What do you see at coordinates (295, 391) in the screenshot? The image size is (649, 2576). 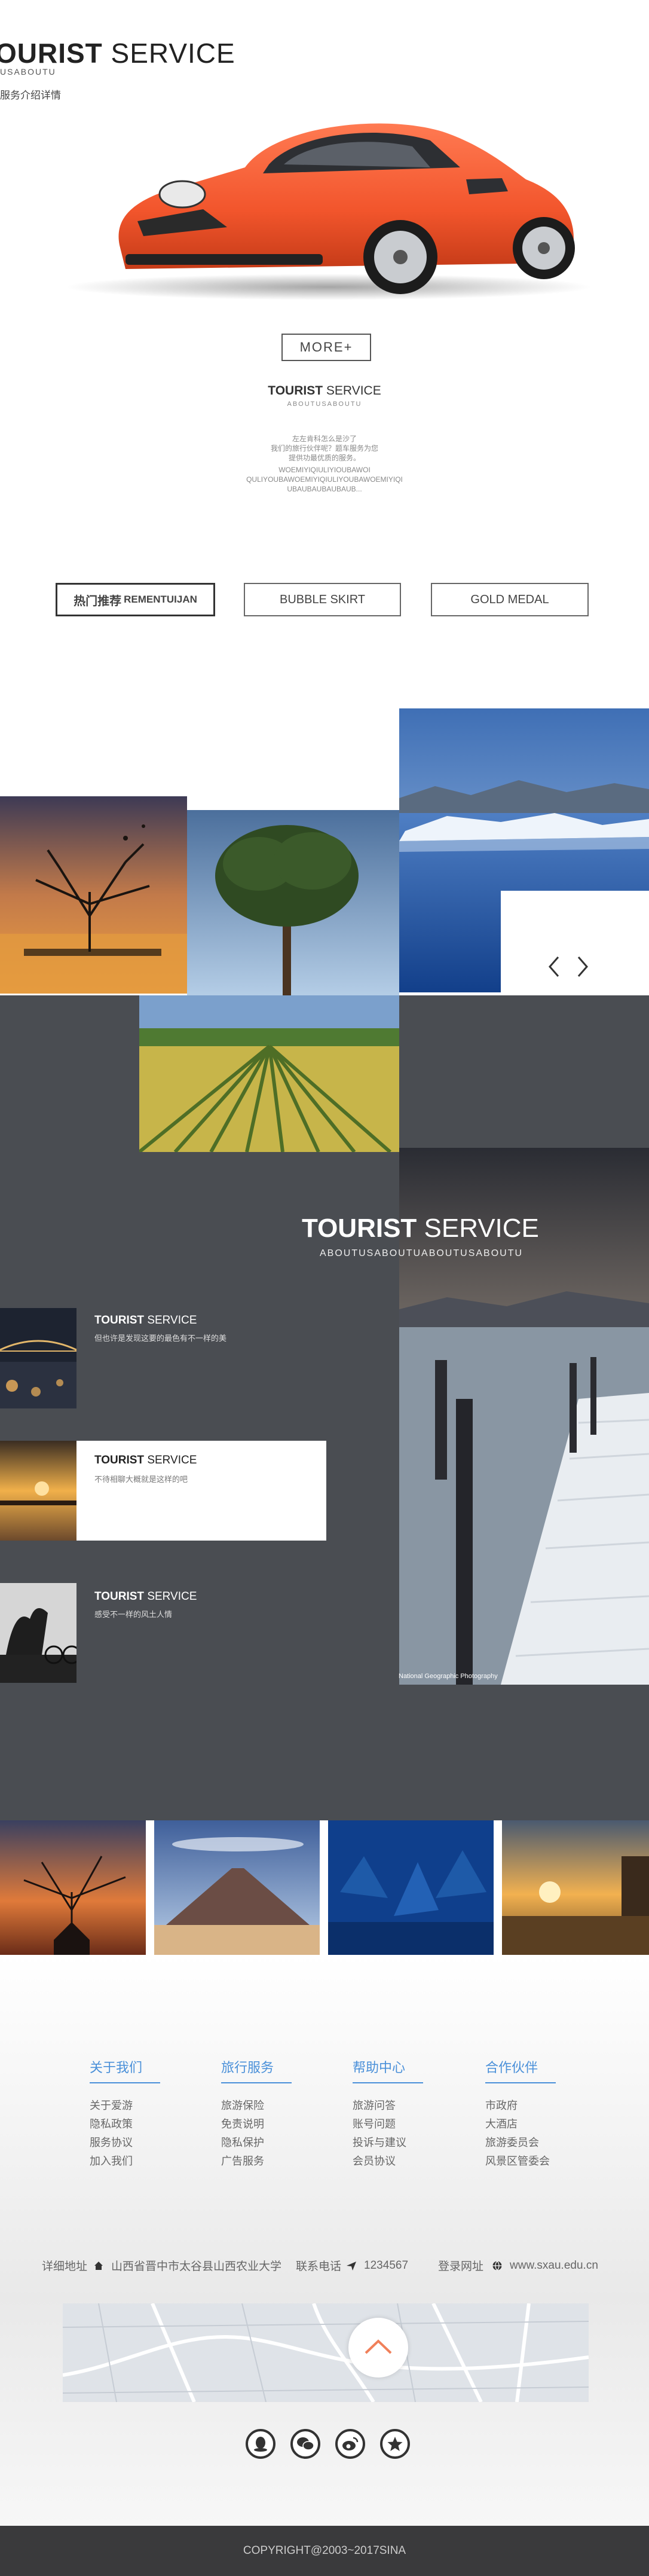 I see `about-title-bold: TOURIST` at bounding box center [295, 391].